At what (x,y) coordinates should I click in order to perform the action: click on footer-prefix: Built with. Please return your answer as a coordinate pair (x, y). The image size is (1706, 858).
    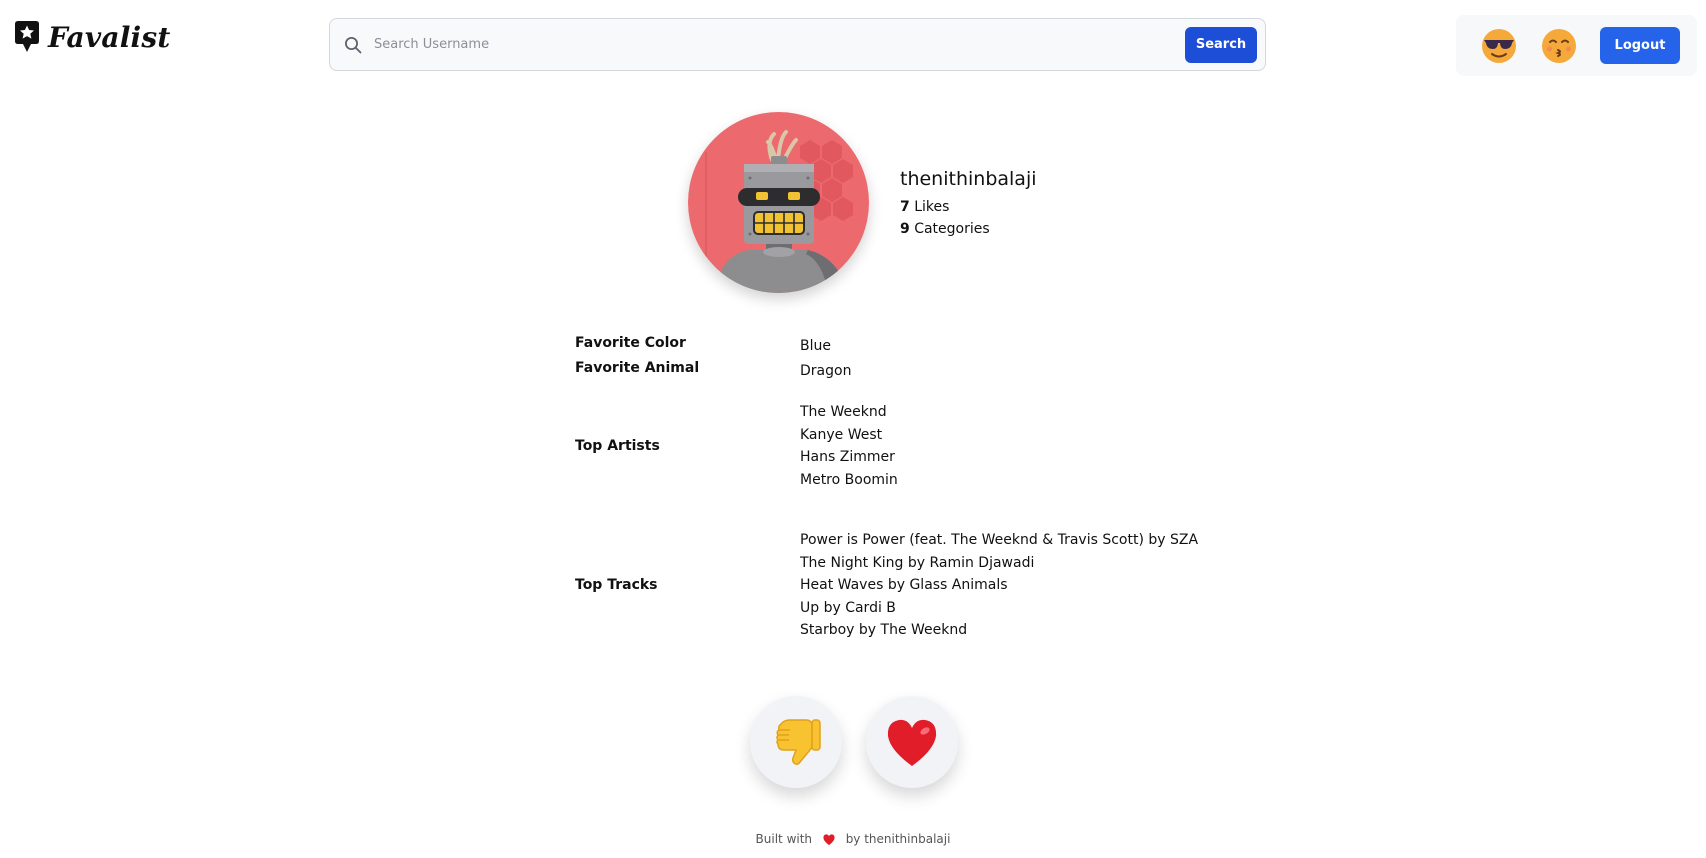
    Looking at the image, I should click on (784, 839).